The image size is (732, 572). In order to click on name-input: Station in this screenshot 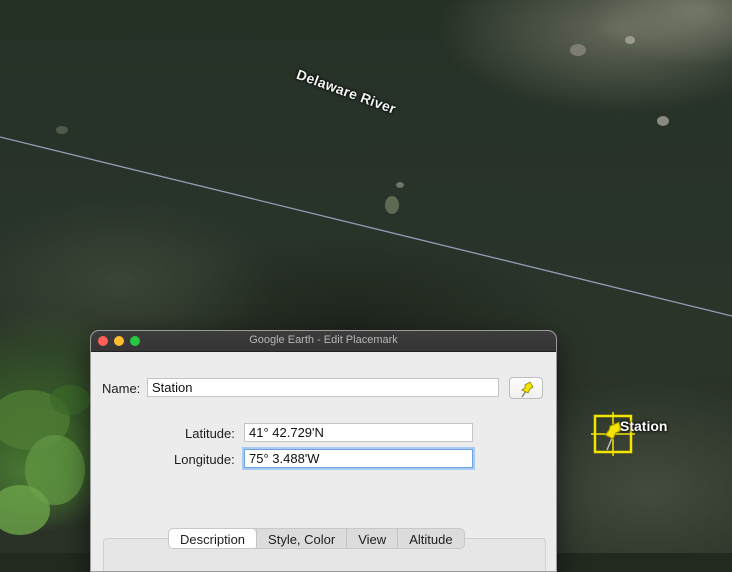, I will do `click(323, 387)`.